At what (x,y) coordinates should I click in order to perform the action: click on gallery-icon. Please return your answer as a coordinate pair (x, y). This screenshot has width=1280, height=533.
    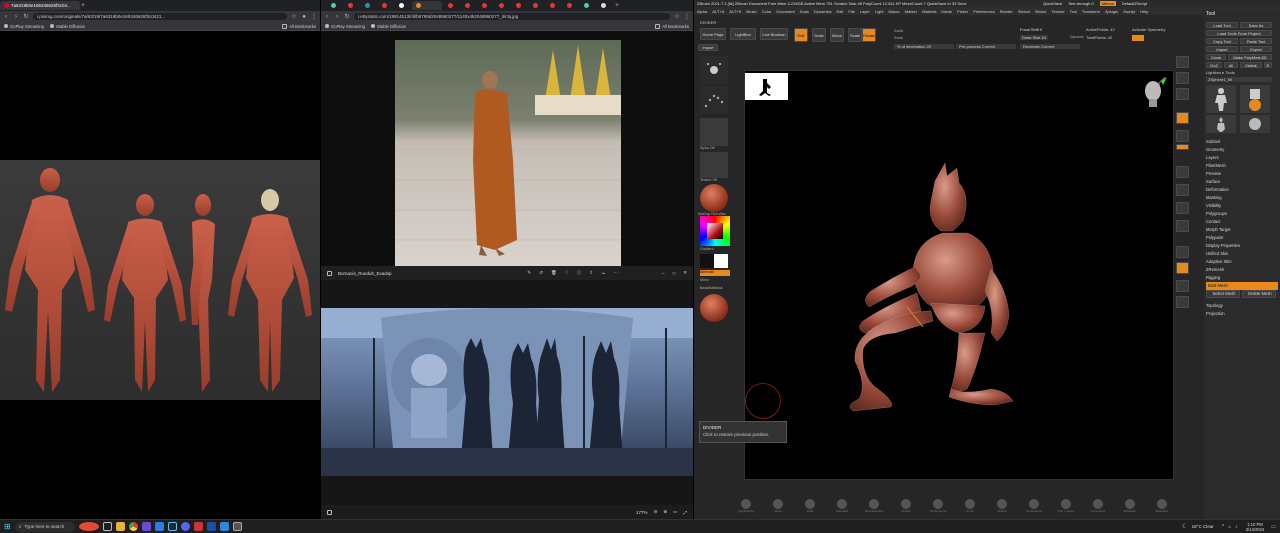
    Looking at the image, I should click on (329, 273).